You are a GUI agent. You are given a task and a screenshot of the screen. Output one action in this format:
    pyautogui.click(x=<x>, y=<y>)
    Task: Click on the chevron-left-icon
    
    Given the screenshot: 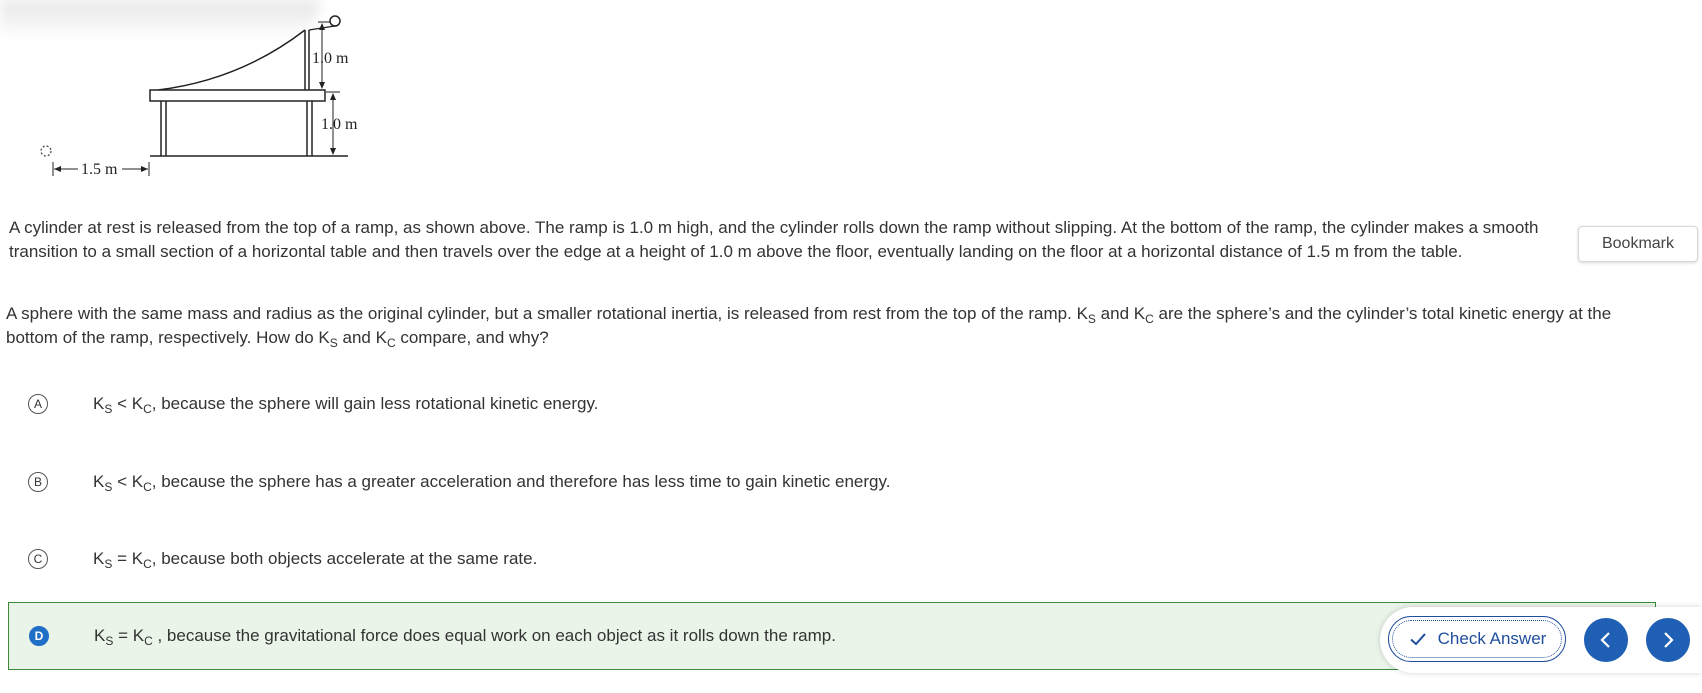 What is the action you would take?
    pyautogui.click(x=1605, y=640)
    